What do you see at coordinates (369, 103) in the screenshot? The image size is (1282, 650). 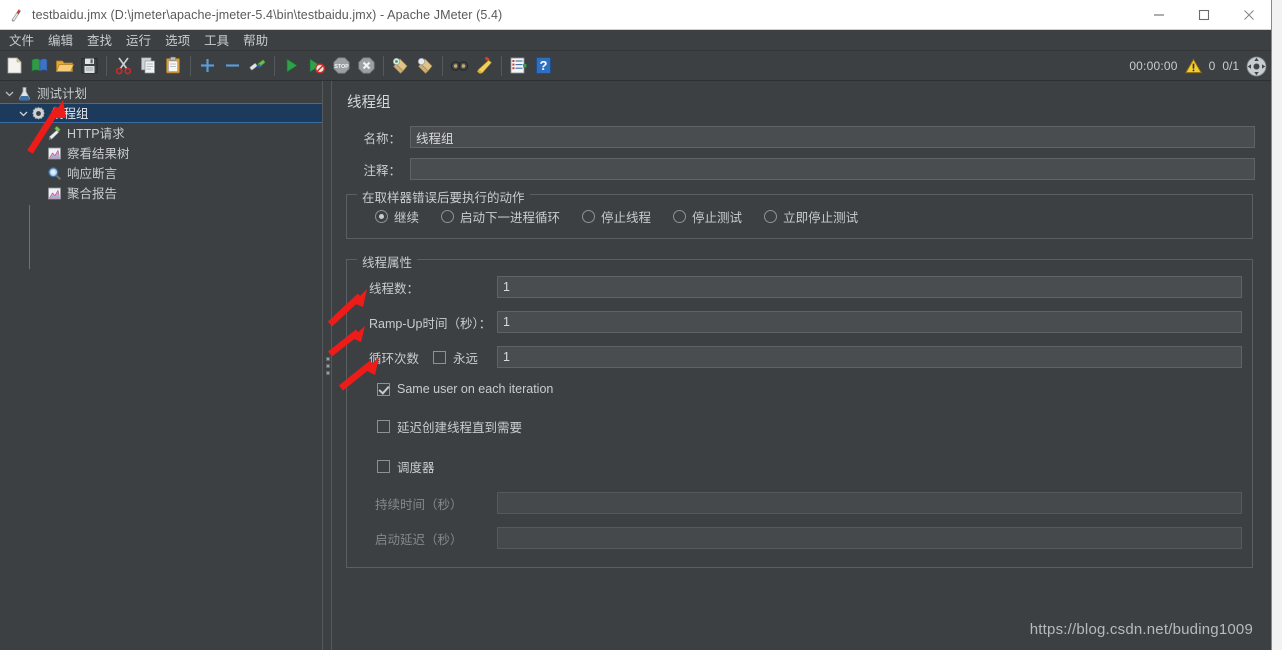 I see `page-title: 线程组` at bounding box center [369, 103].